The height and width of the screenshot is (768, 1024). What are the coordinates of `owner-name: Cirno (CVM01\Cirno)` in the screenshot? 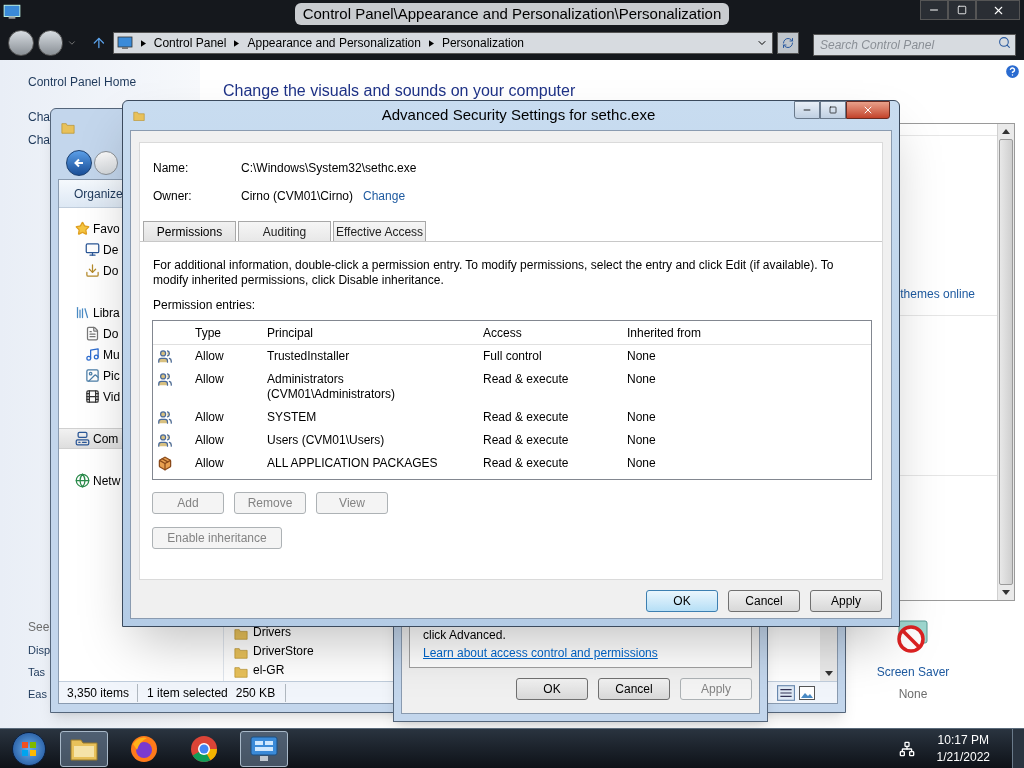 It's located at (297, 196).